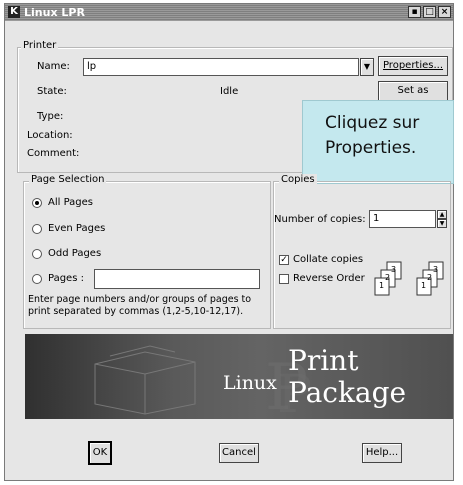 This screenshot has width=463, height=485. What do you see at coordinates (423, 285) in the screenshot?
I see `page-digit-1b: 1` at bounding box center [423, 285].